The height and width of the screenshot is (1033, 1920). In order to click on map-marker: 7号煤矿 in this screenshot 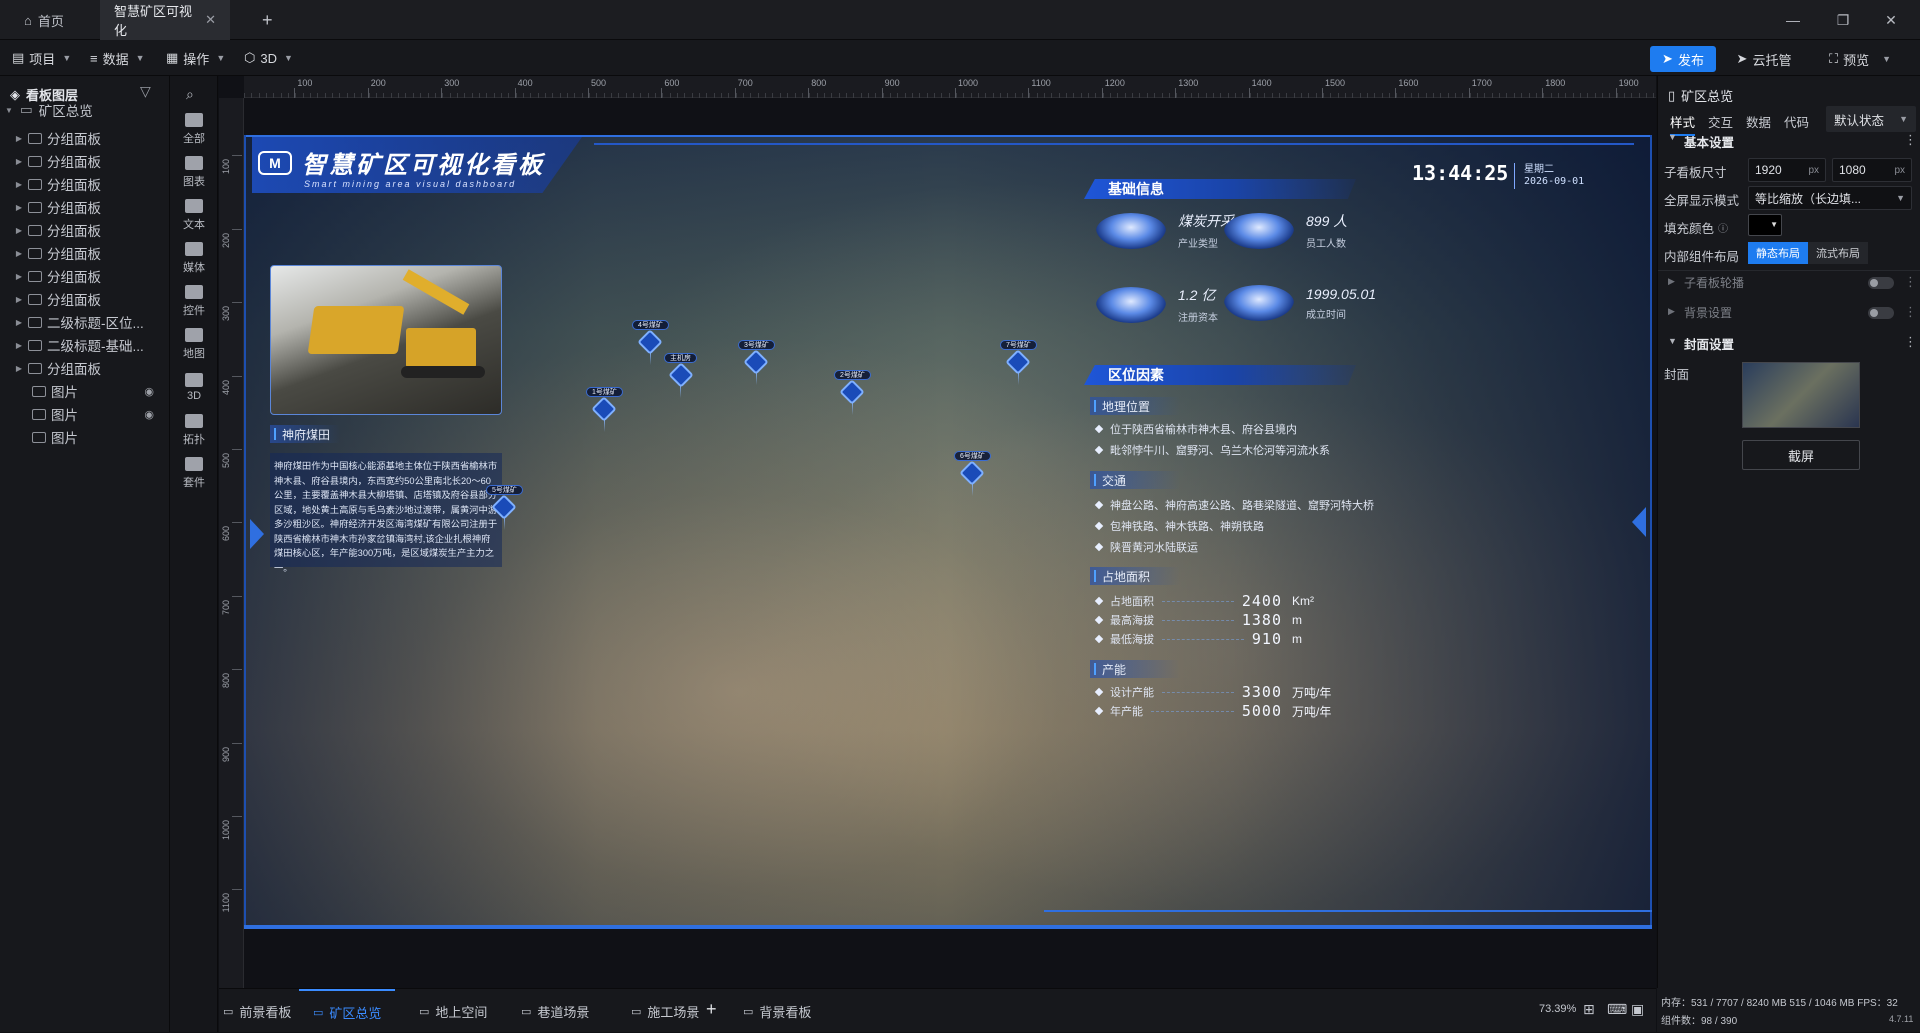, I will do `click(1018, 362)`.